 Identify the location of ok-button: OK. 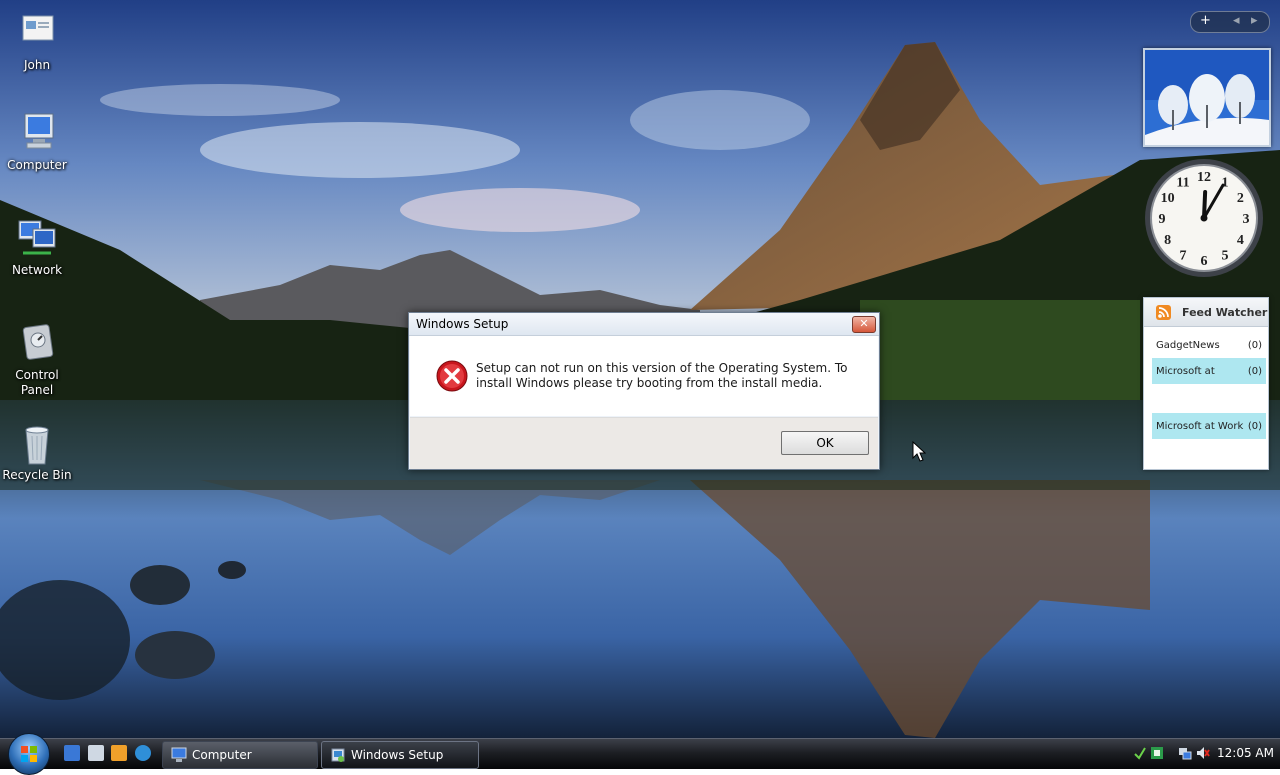
(825, 443).